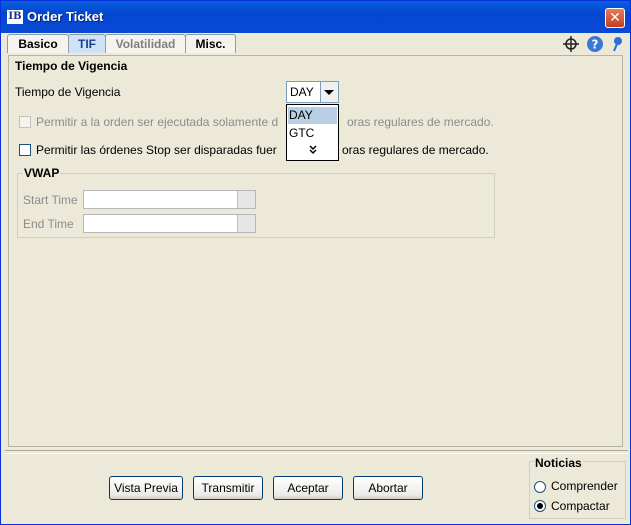 This screenshot has height=525, width=631. What do you see at coordinates (388, 488) in the screenshot?
I see `abort-button: Abortar` at bounding box center [388, 488].